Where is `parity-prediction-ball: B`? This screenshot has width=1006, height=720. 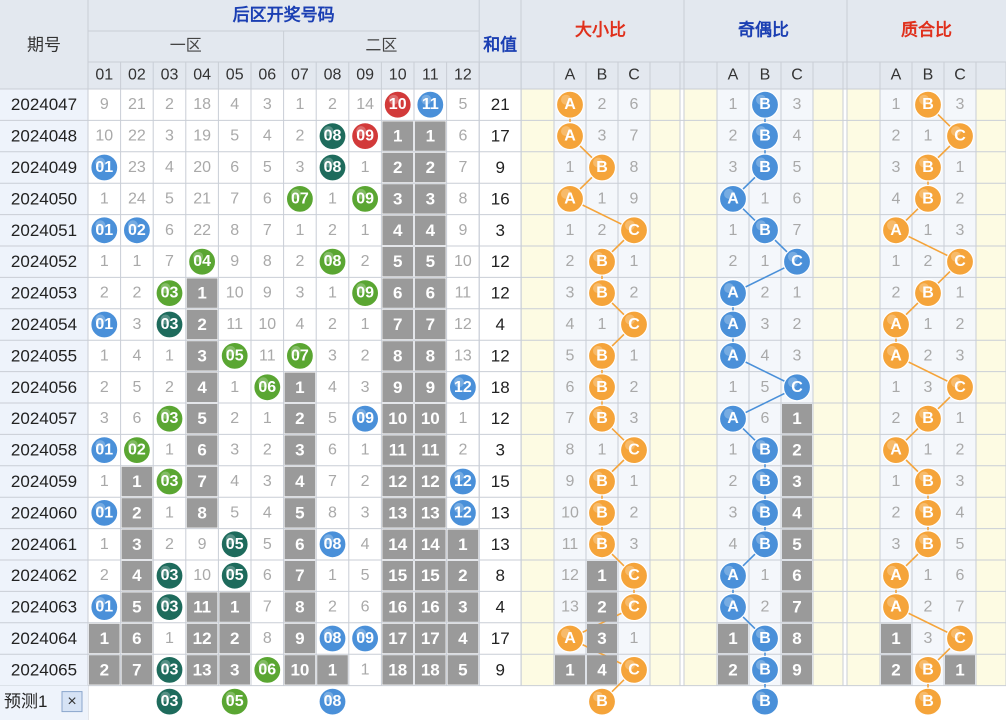
parity-prediction-ball: B is located at coordinates (765, 701).